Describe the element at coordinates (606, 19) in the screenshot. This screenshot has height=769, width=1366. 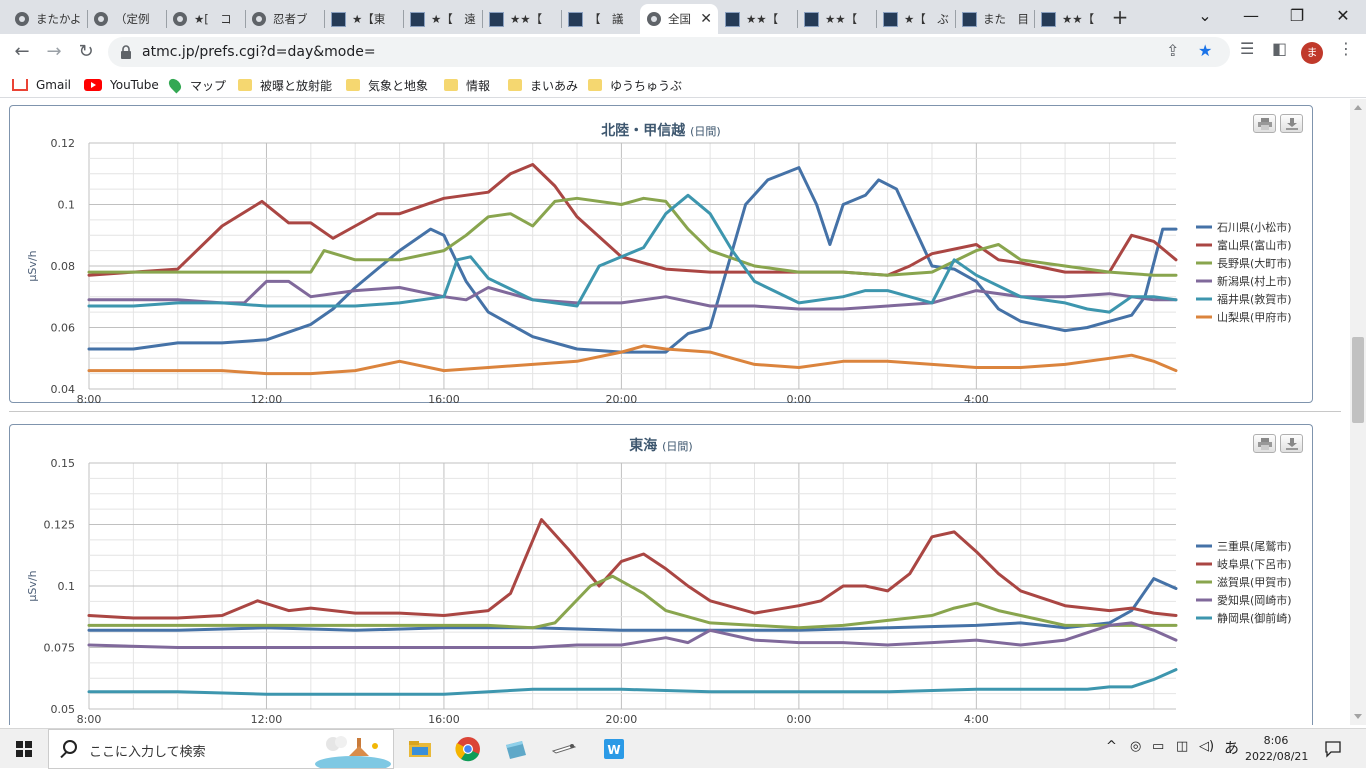
I see `tab-title: 【 議` at that location.